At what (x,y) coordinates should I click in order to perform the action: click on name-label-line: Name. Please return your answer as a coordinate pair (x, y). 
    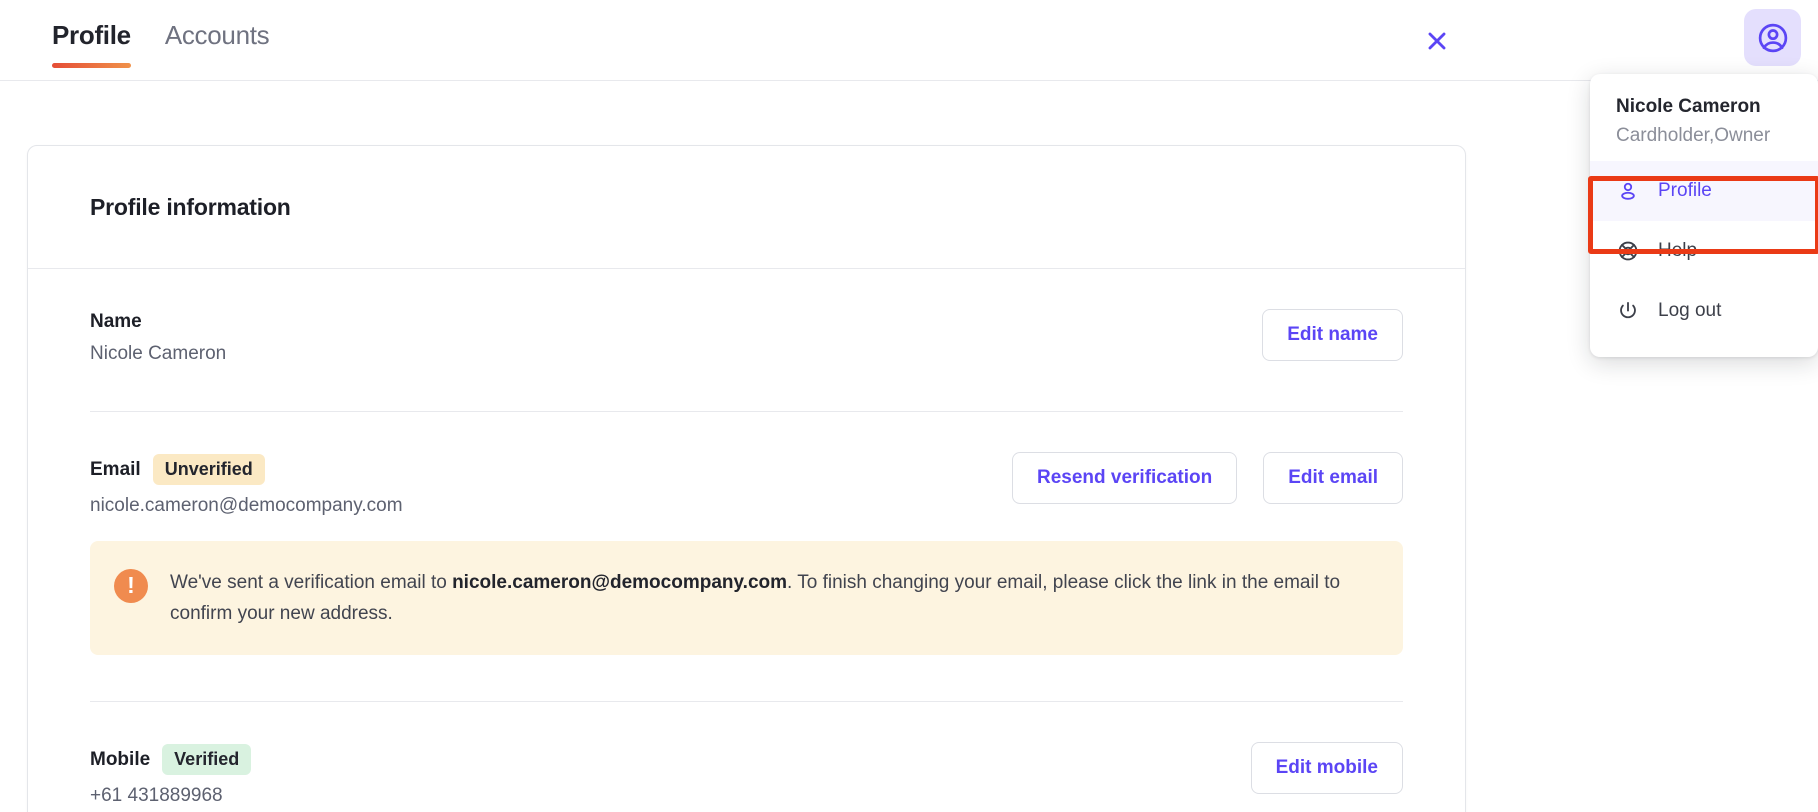
    Looking at the image, I should click on (158, 322).